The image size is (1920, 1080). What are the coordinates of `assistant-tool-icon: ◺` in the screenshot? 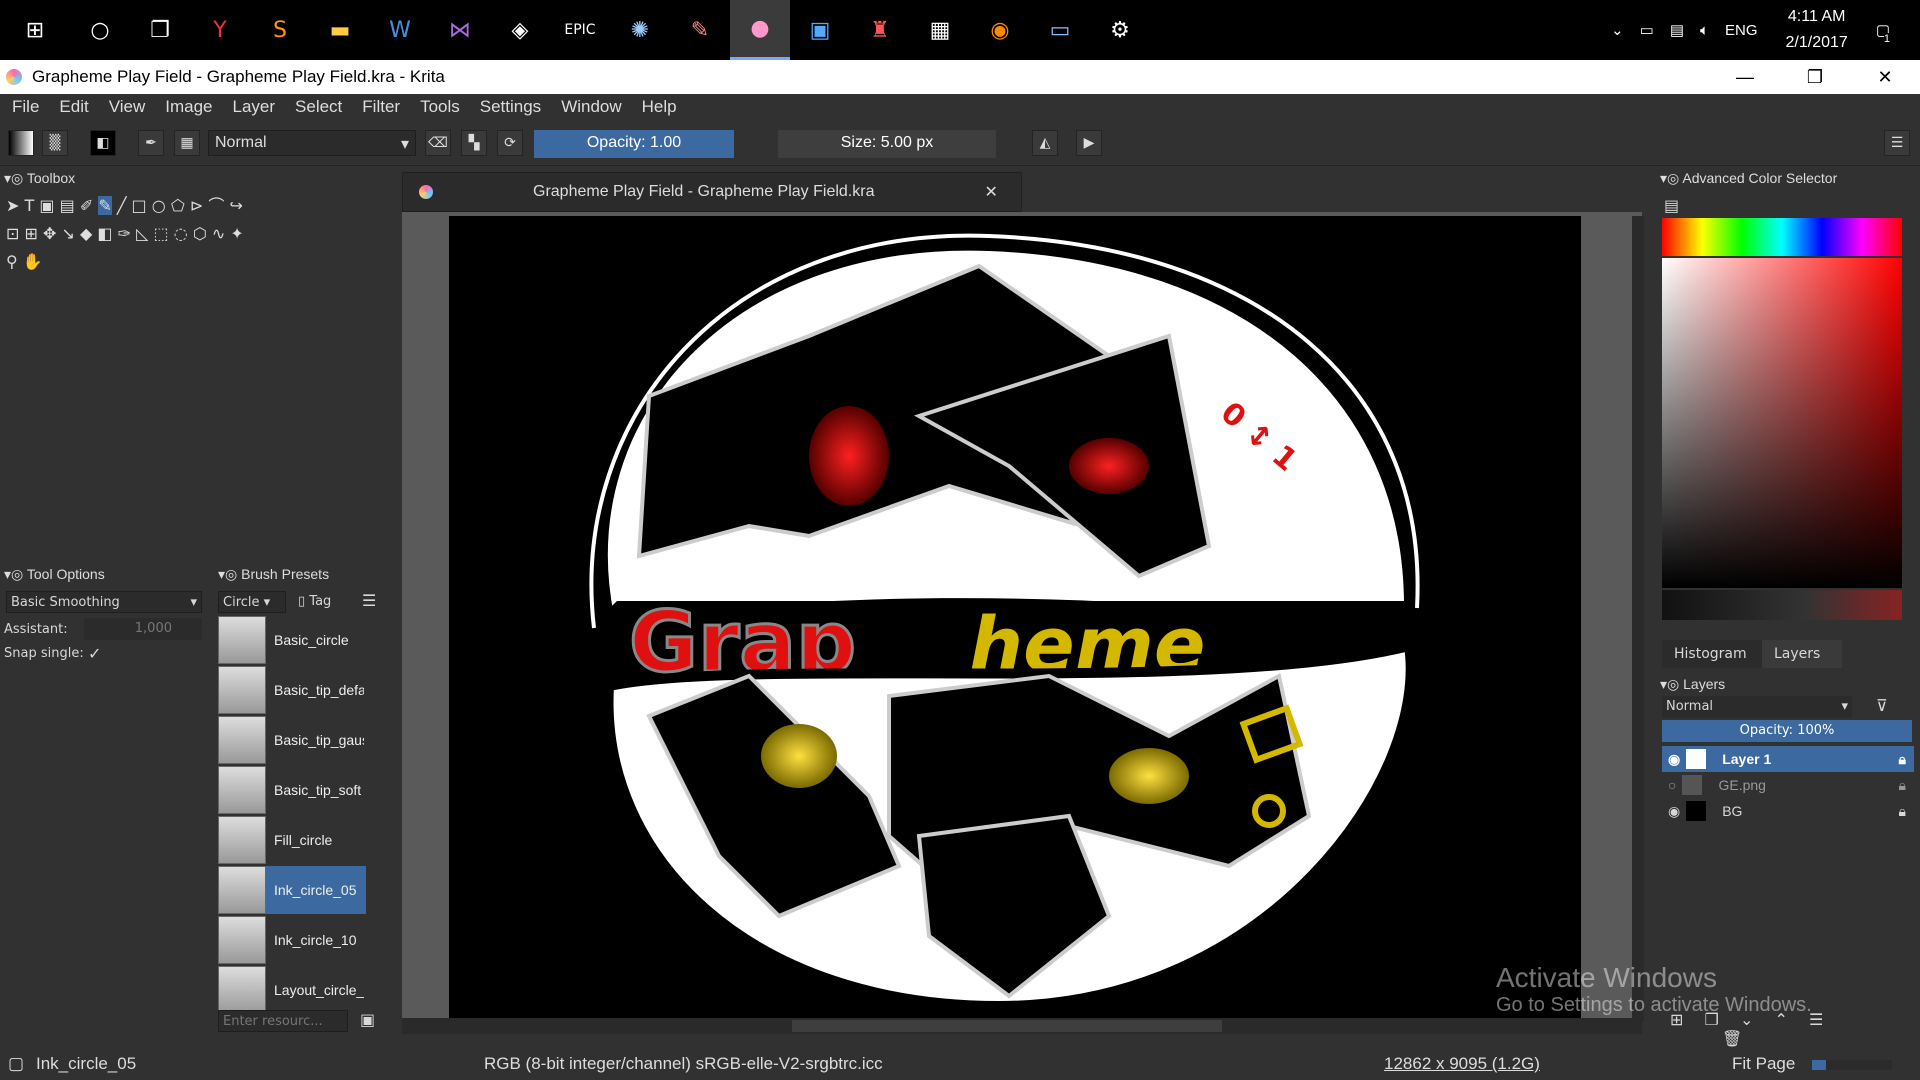 It's located at (142, 233).